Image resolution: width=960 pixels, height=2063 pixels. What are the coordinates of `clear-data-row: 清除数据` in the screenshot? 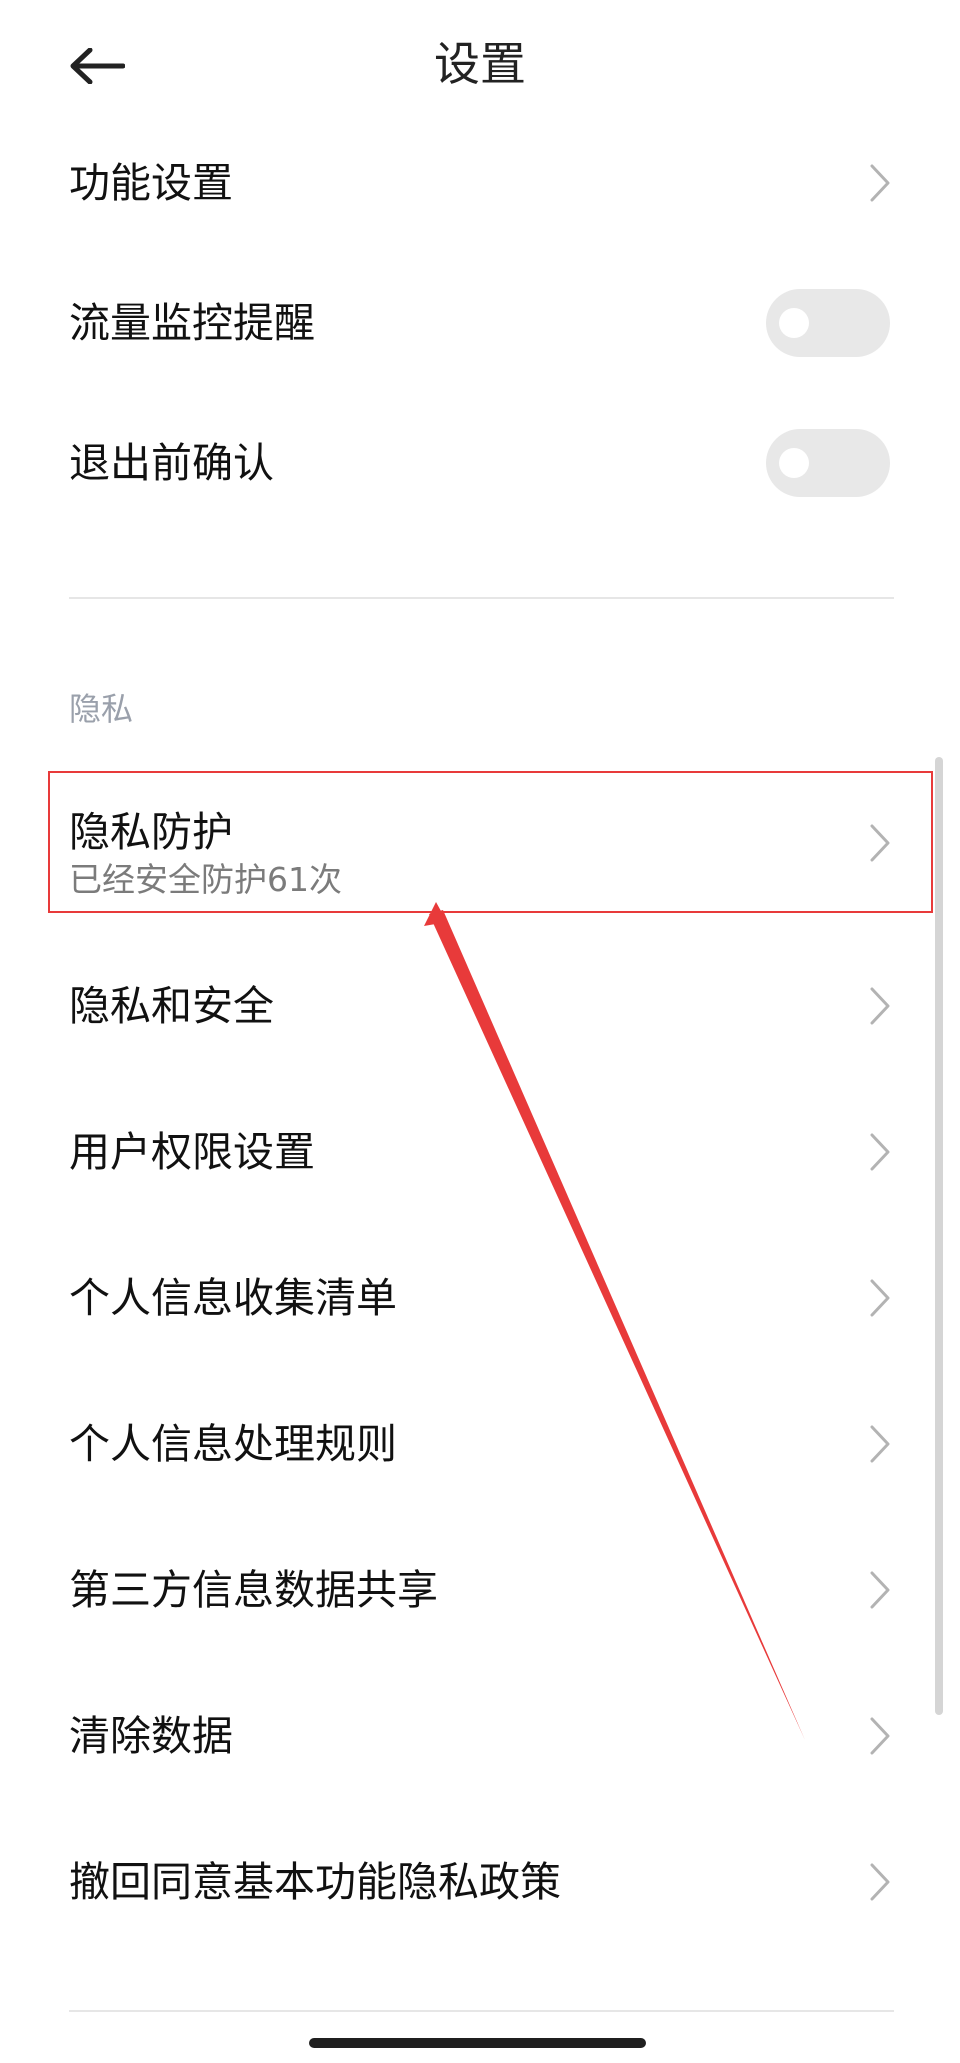 It's located at (480, 1736).